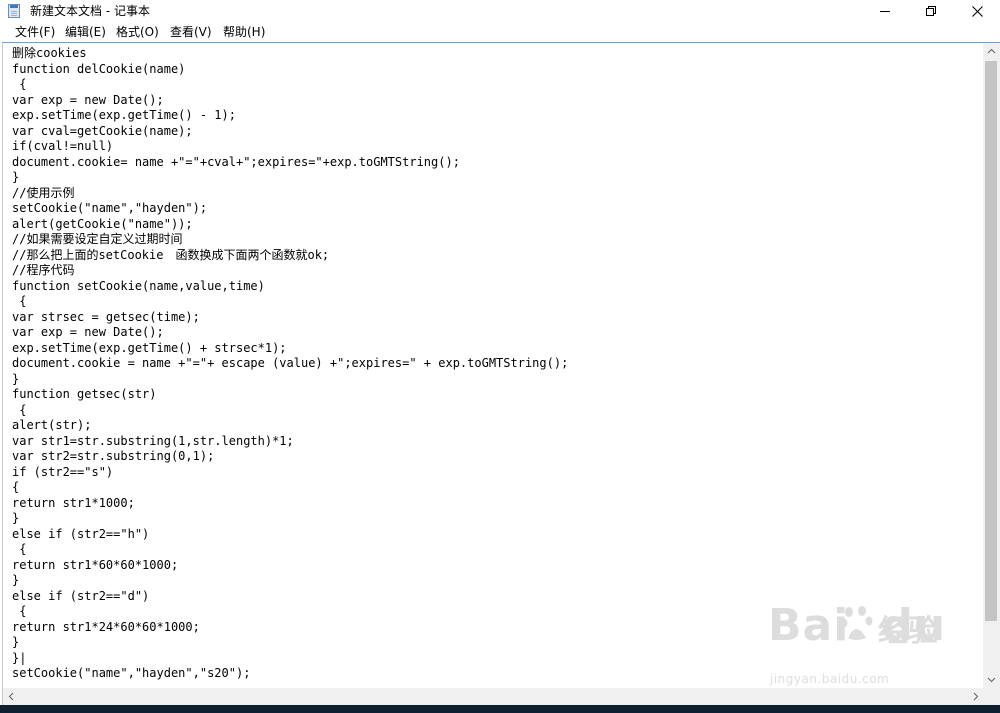  Describe the element at coordinates (908, 631) in the screenshot. I see `watermark-jingyan-text: 经验` at that location.